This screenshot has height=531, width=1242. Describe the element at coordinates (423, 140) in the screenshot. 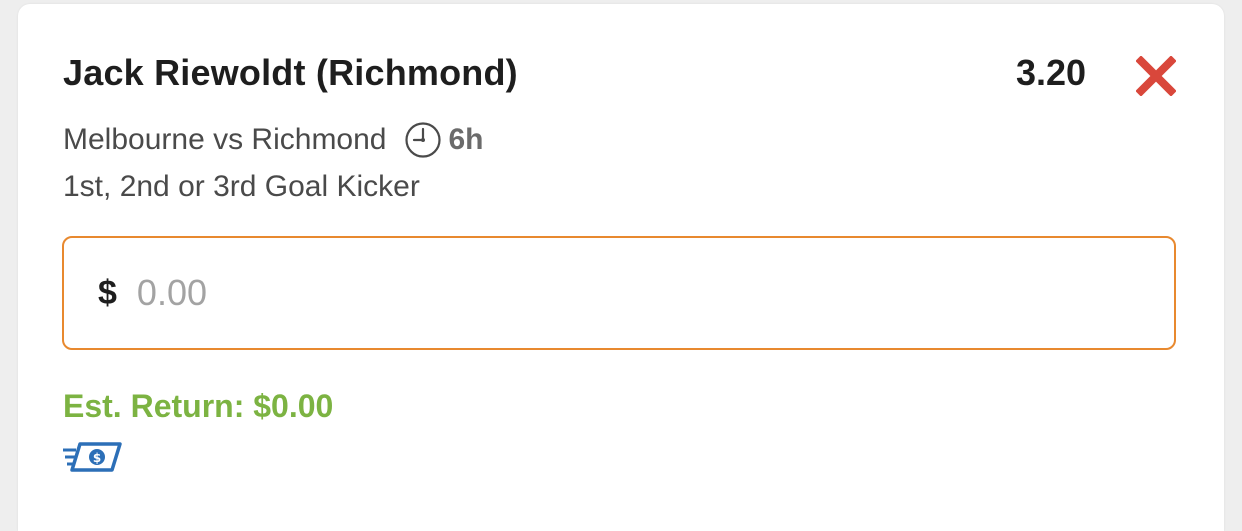

I see `clock-icon` at that location.